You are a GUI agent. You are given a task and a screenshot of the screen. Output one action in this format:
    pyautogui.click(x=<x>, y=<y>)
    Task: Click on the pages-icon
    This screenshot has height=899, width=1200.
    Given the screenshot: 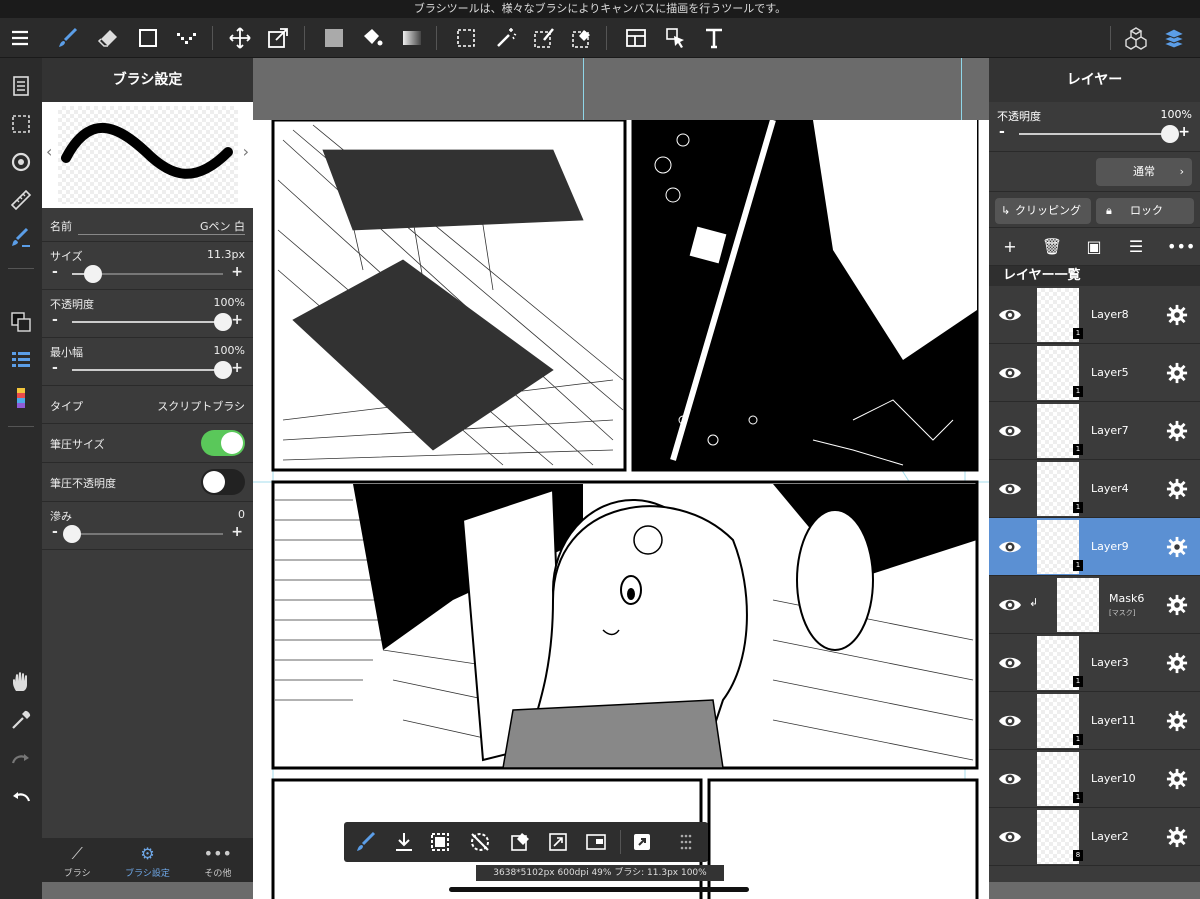 What is the action you would take?
    pyautogui.click(x=21, y=86)
    